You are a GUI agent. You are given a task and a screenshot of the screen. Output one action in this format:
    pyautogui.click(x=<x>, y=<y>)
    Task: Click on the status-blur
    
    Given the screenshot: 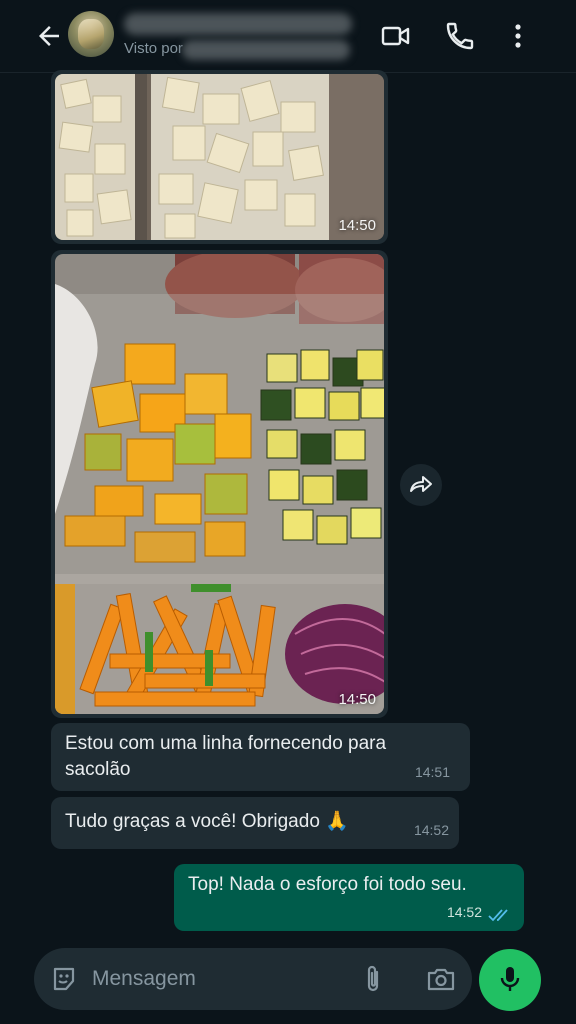 What is the action you would take?
    pyautogui.click(x=266, y=50)
    